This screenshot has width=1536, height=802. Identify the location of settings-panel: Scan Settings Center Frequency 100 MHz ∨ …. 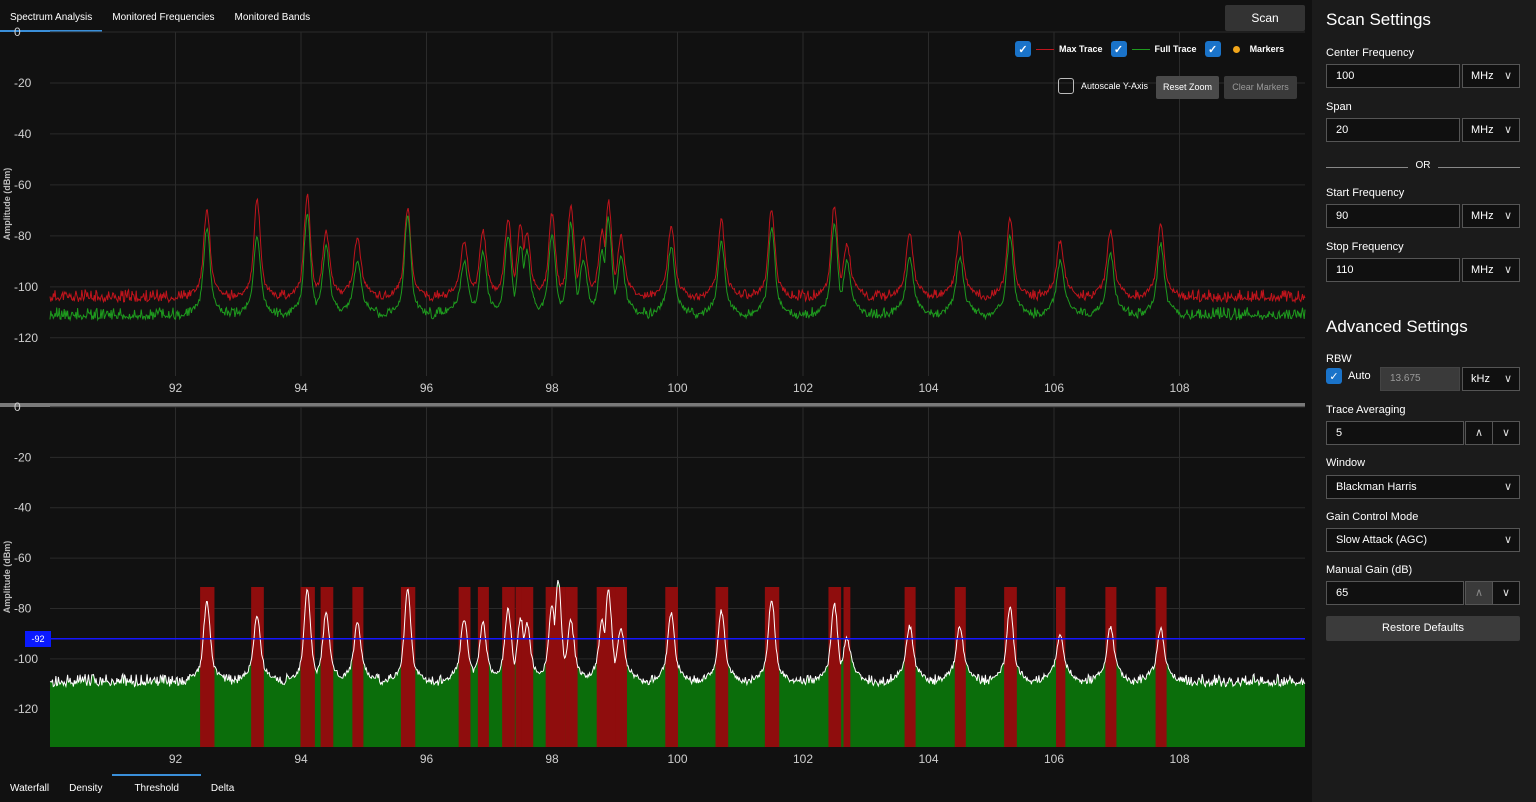
(1424, 401).